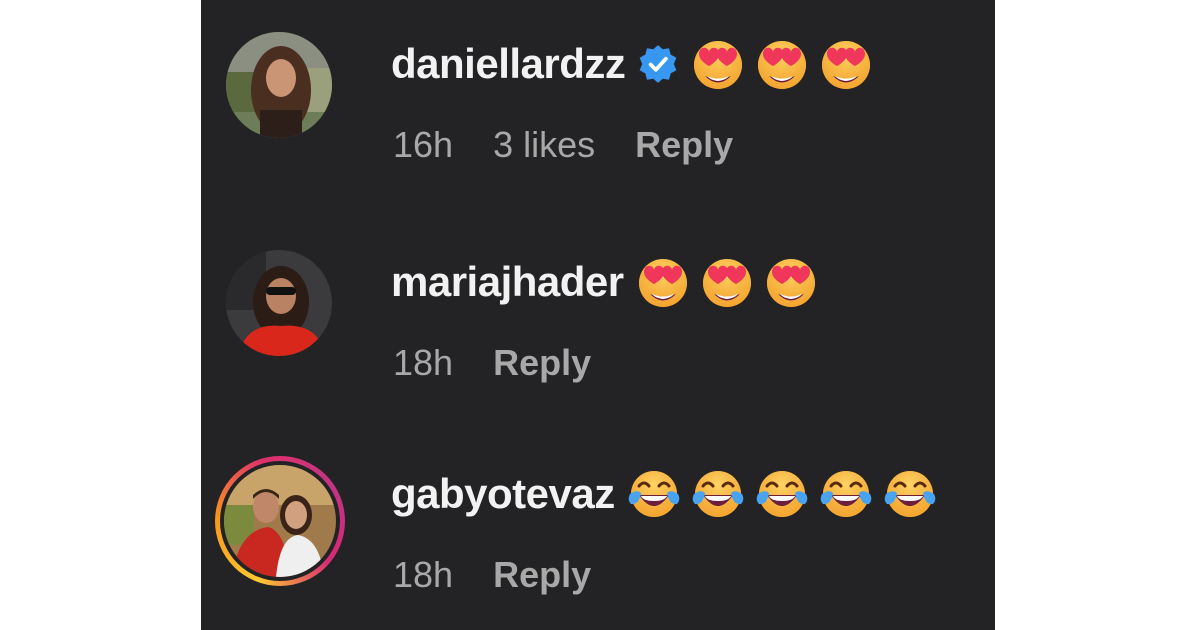 Image resolution: width=1200 pixels, height=630 pixels. Describe the element at coordinates (507, 282) in the screenshot. I see `username: mariajhader` at that location.